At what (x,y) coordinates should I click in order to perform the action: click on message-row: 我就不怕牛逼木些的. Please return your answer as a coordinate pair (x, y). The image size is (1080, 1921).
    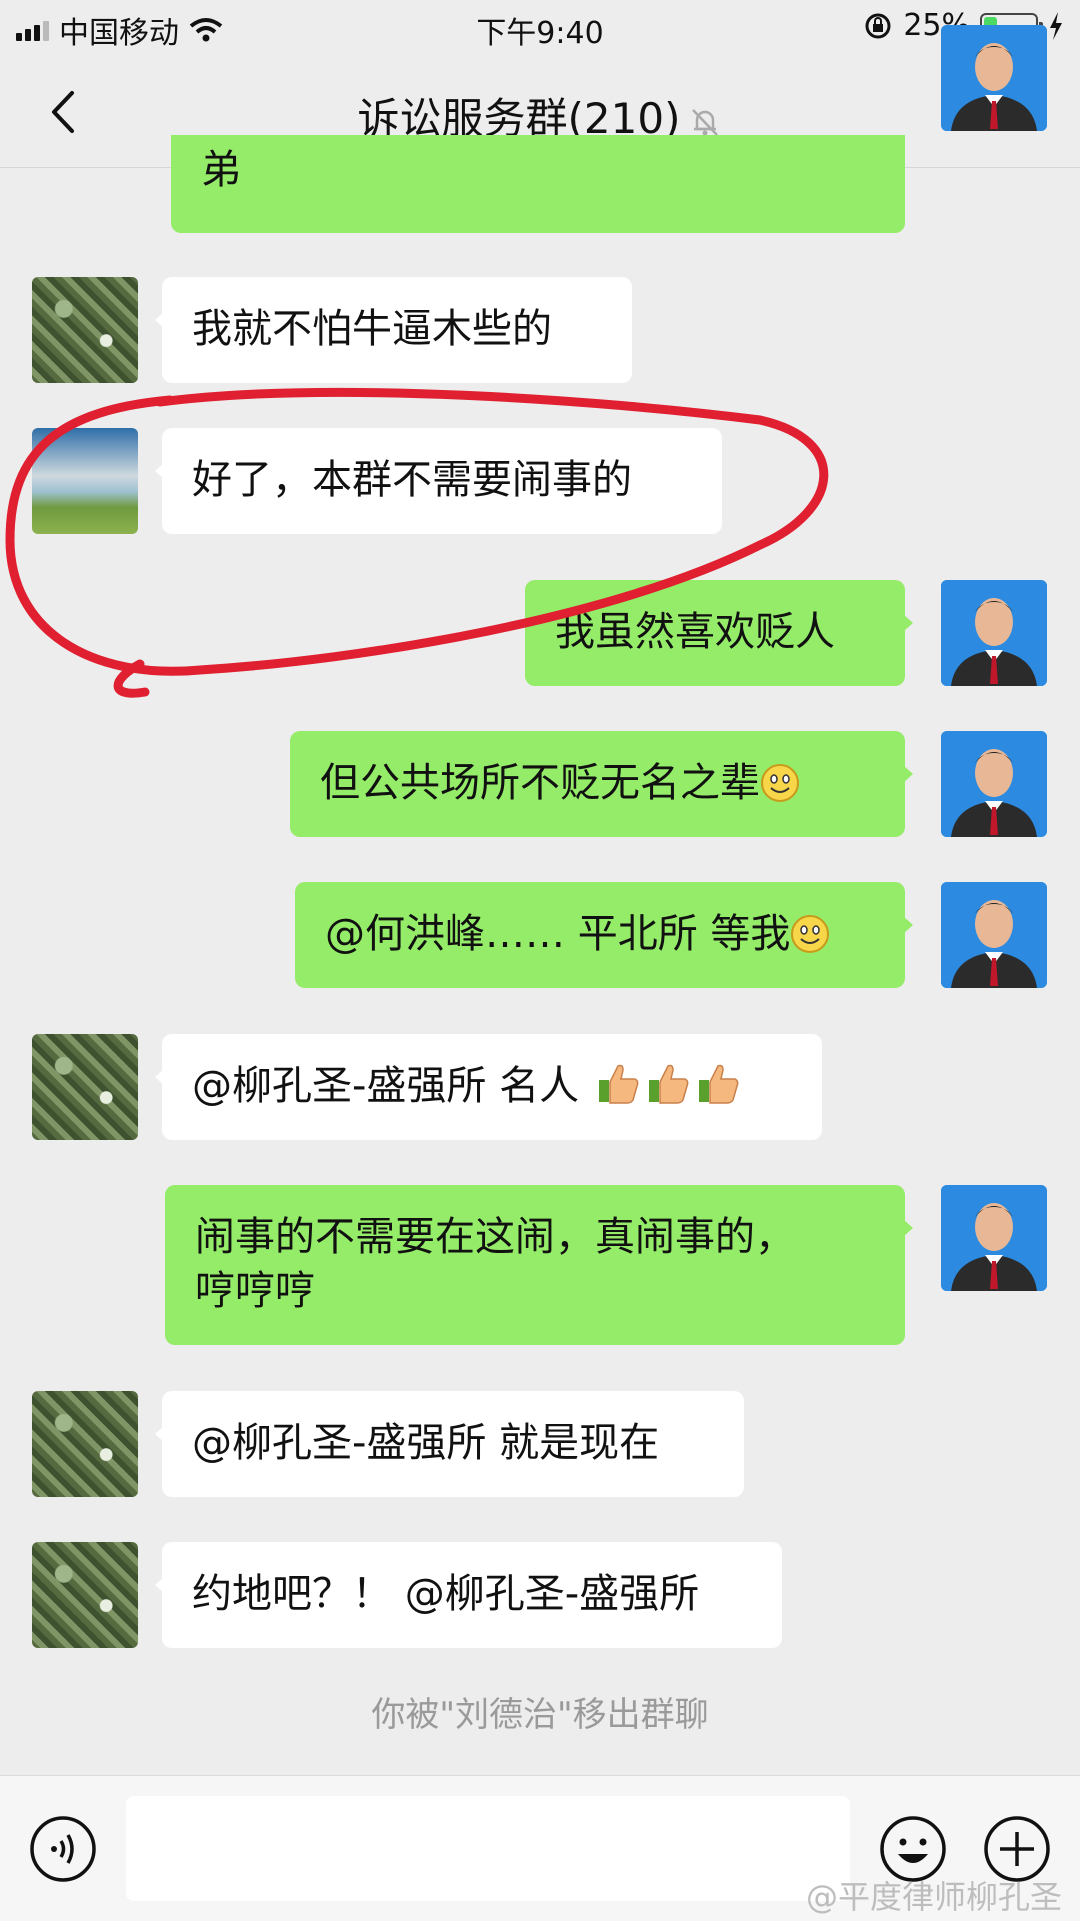
    Looking at the image, I should click on (540, 330).